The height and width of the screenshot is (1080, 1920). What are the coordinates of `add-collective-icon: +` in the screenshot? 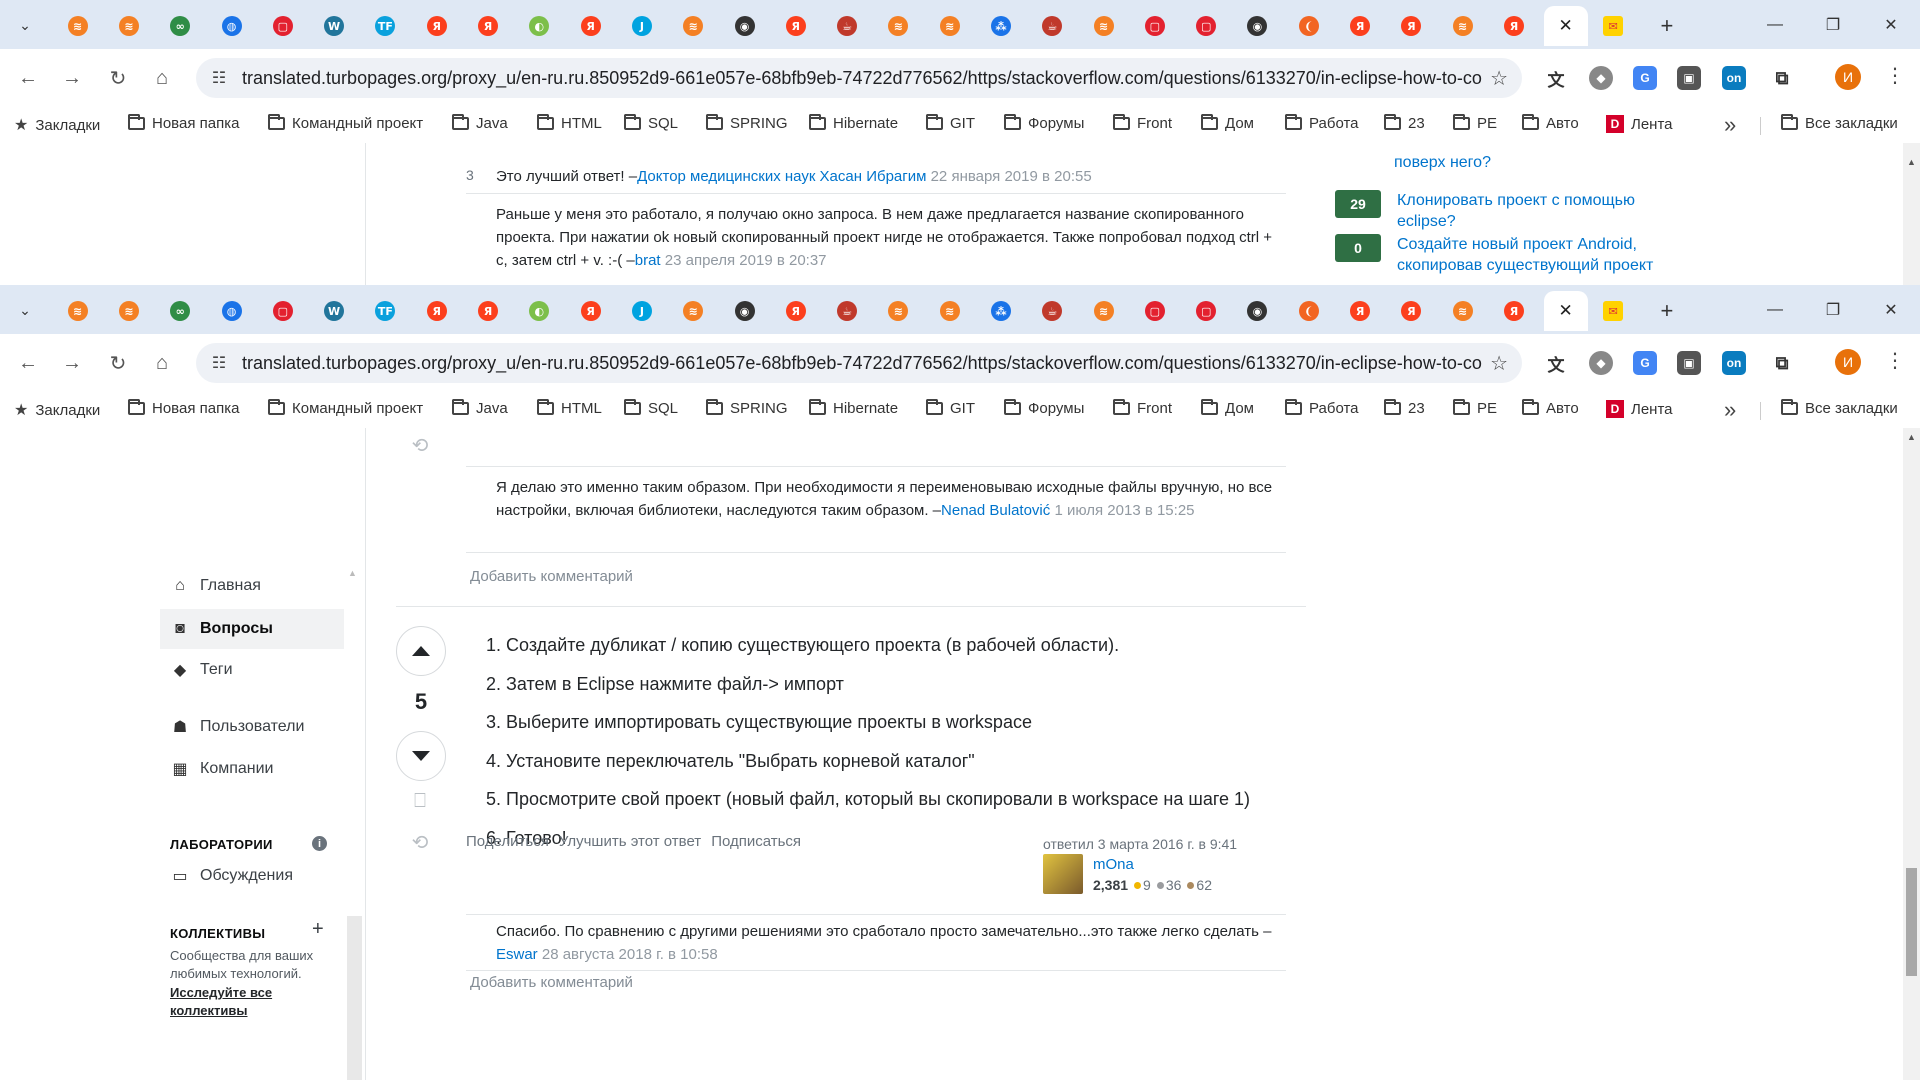 It's located at (318, 929).